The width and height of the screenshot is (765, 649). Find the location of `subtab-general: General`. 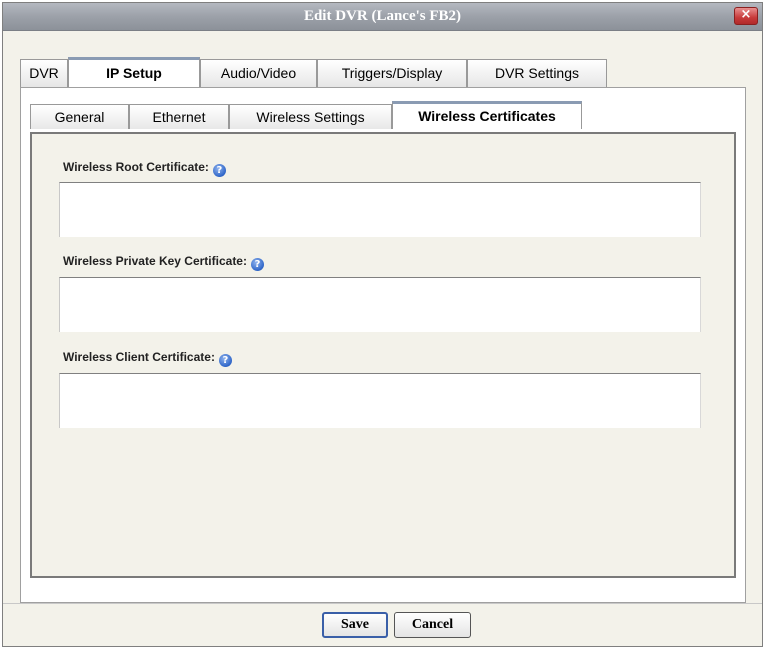

subtab-general: General is located at coordinates (79, 116).